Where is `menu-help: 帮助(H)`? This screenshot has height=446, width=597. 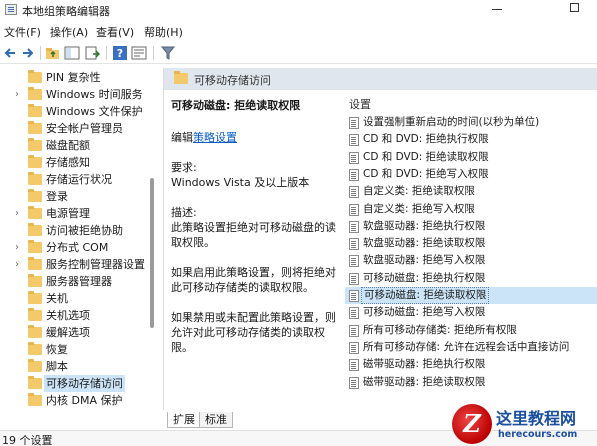
menu-help: 帮助(H) is located at coordinates (163, 32).